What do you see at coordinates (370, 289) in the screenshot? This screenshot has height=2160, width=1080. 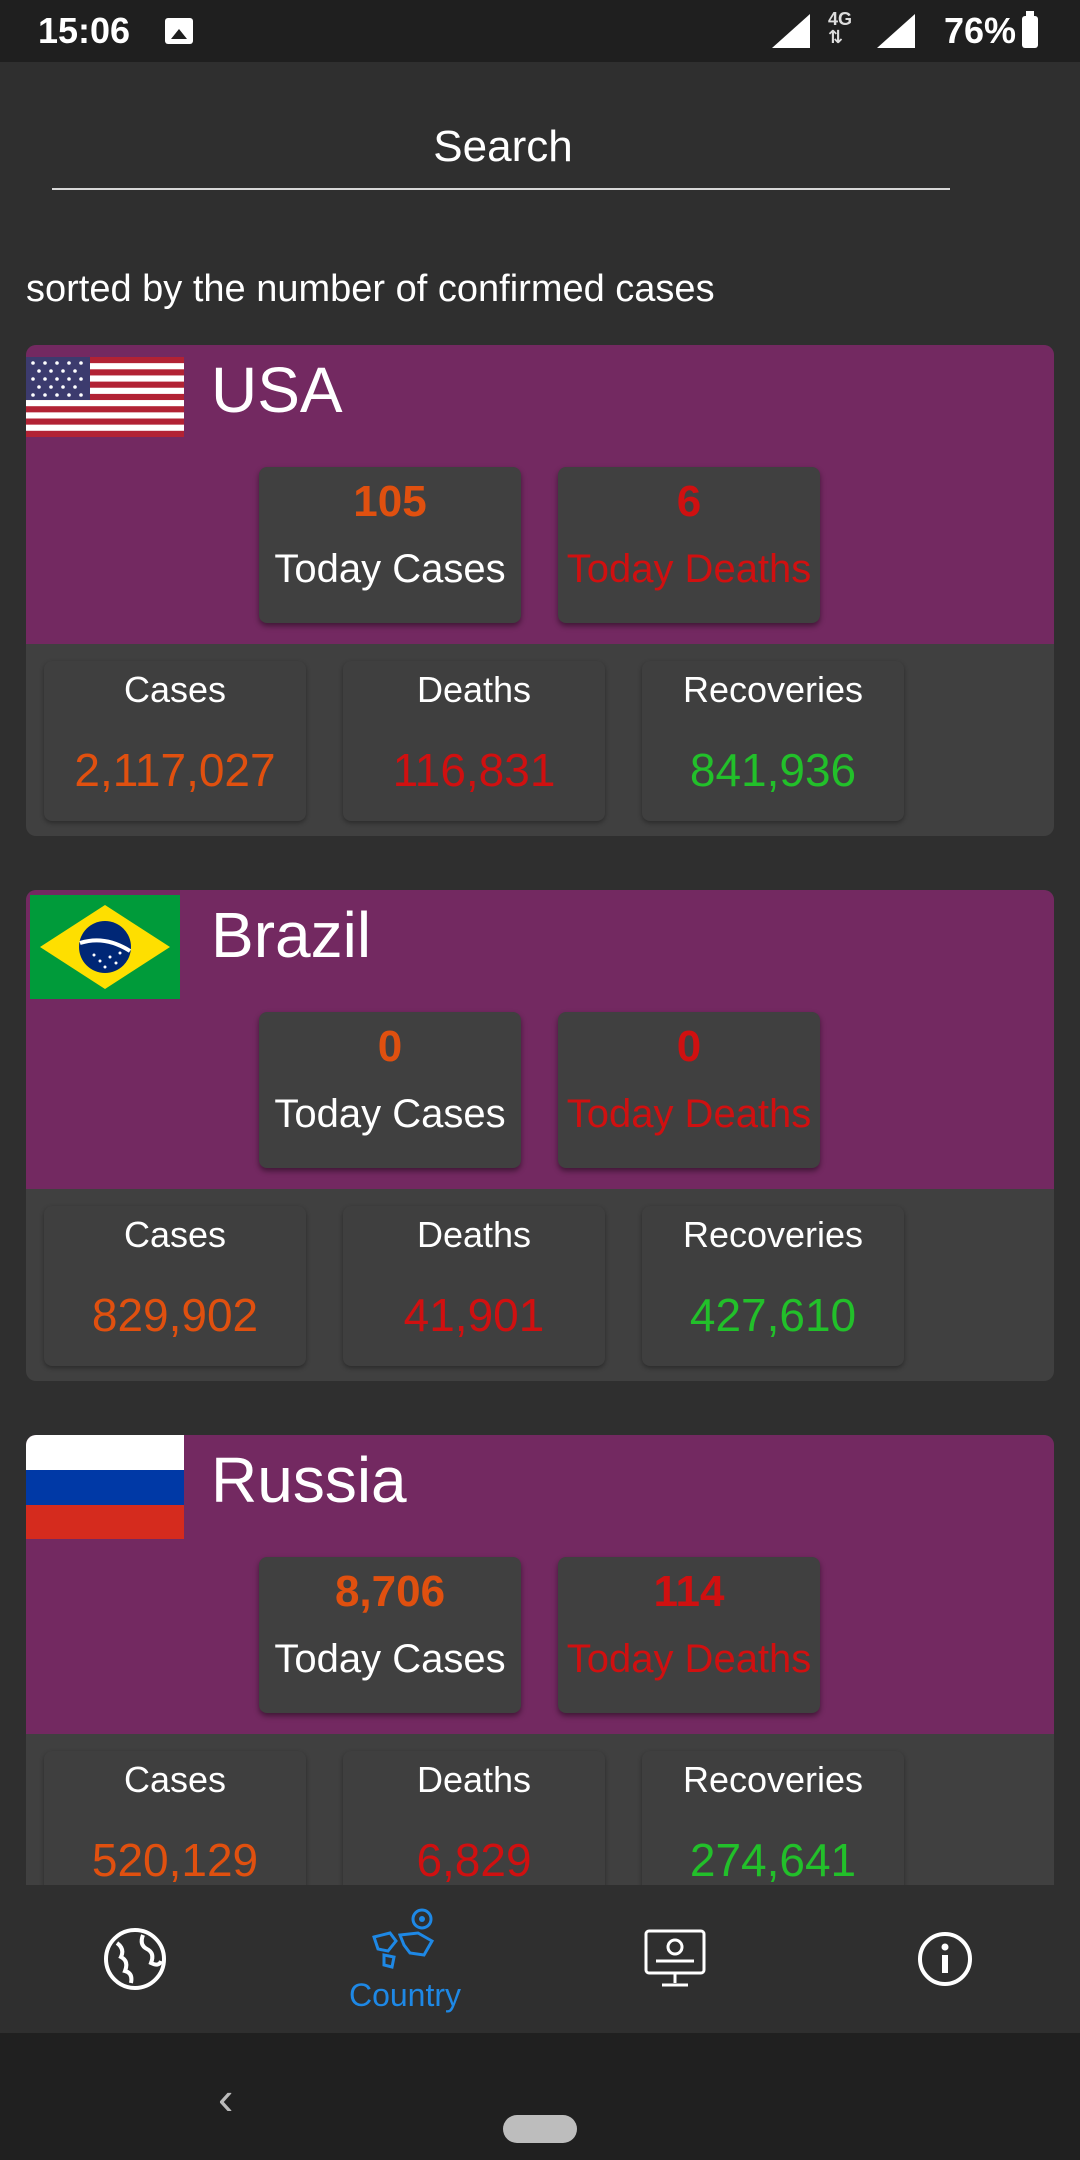 I see `sort-note: sorted by the number of confirmed cases` at bounding box center [370, 289].